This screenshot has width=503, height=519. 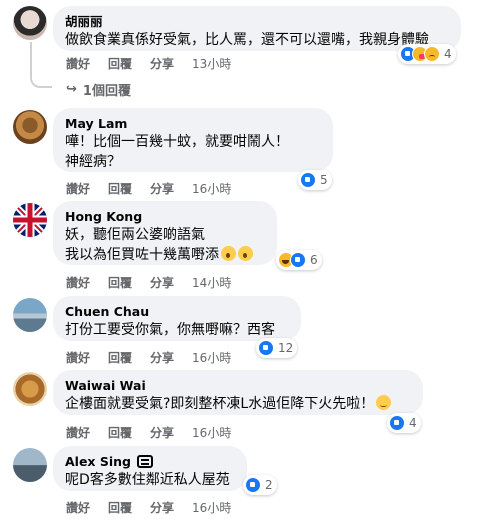 What do you see at coordinates (324, 180) in the screenshot?
I see `reaction-count: 5` at bounding box center [324, 180].